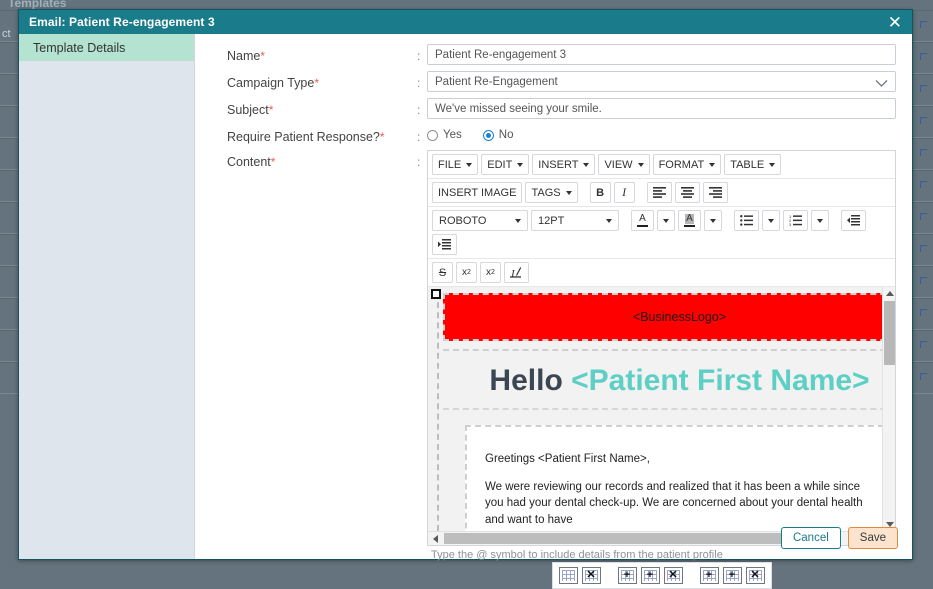  Describe the element at coordinates (452, 135) in the screenshot. I see `radio-label-yes: Yes` at that location.